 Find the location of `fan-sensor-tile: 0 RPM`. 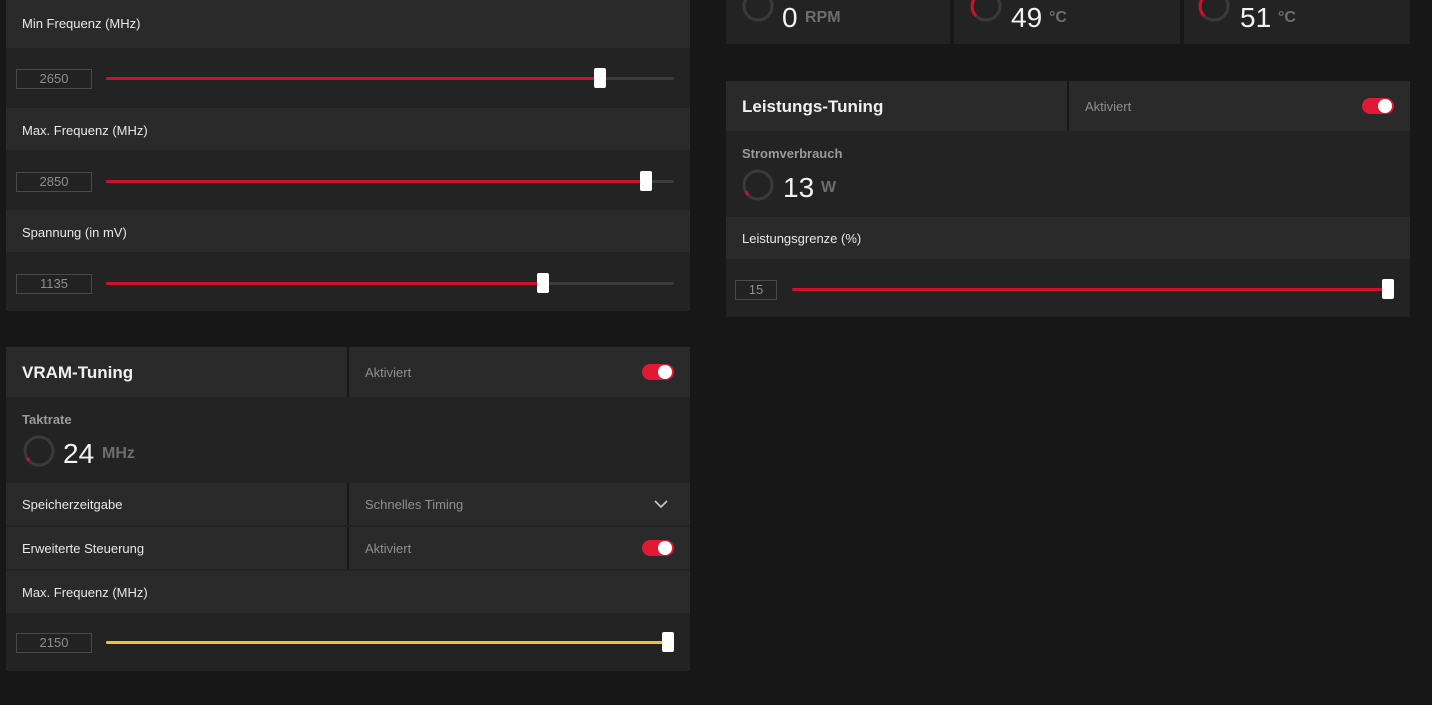

fan-sensor-tile: 0 RPM is located at coordinates (838, 22).